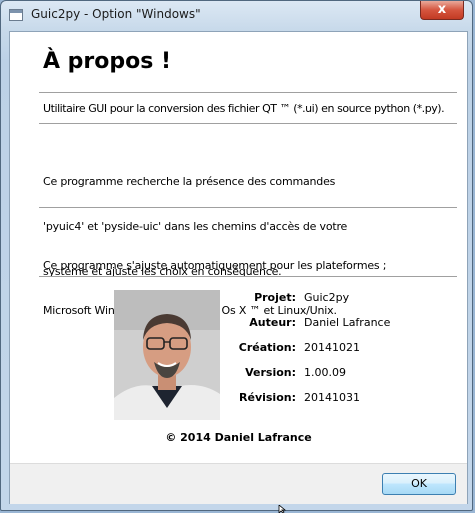 Image resolution: width=475 pixels, height=513 pixels. Describe the element at coordinates (270, 372) in the screenshot. I see `info-key: Version:` at that location.